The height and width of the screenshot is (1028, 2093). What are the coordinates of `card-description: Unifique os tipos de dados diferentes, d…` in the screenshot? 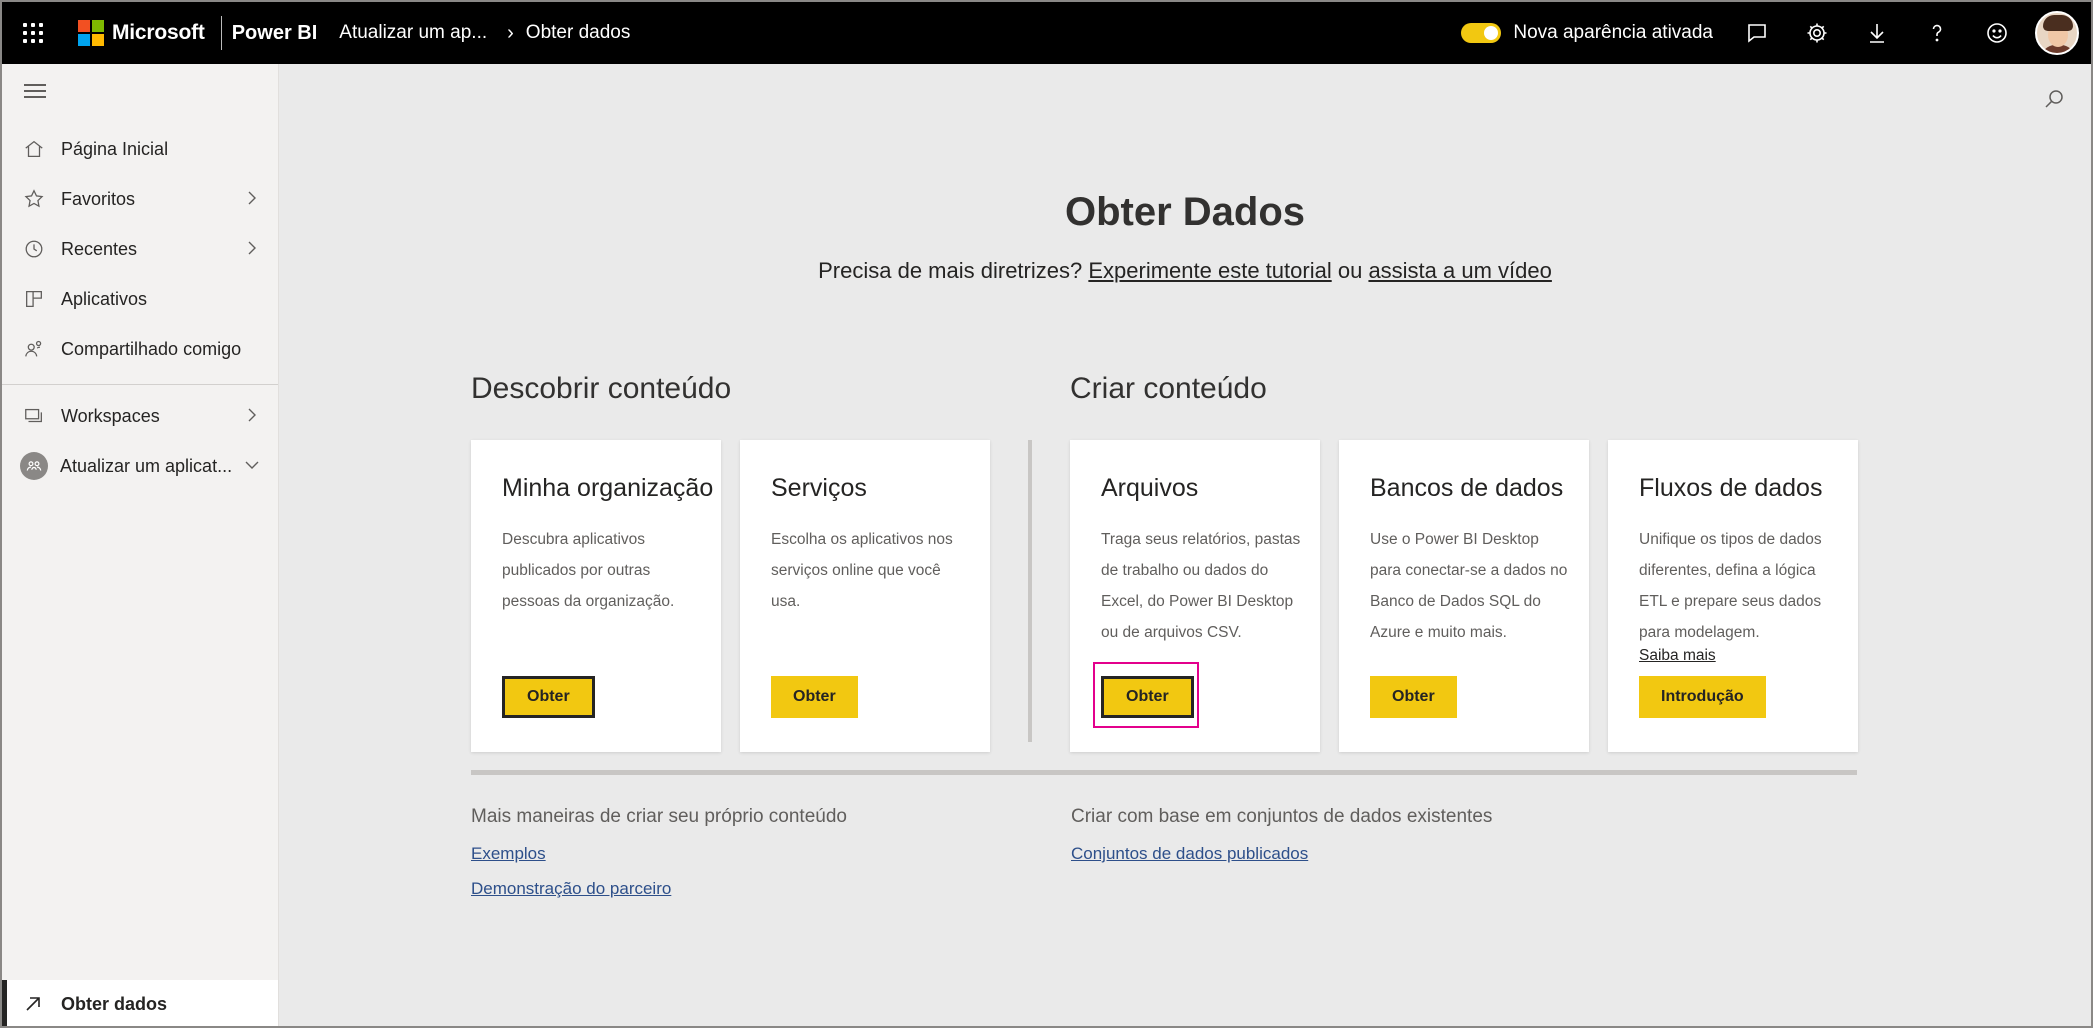 It's located at (1739, 595).